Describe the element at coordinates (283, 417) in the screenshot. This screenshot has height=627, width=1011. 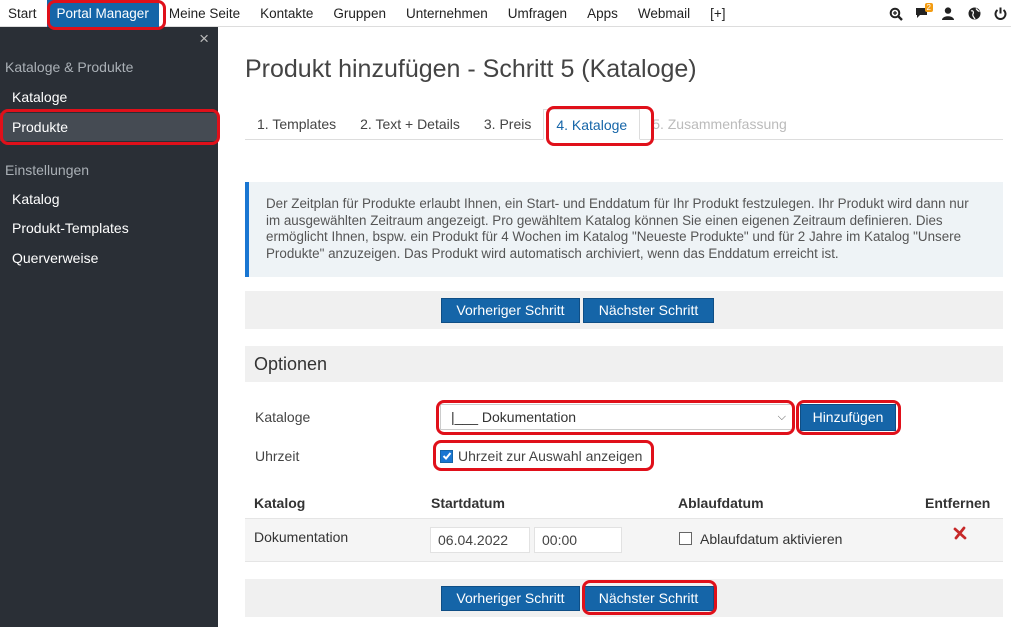
I see `catalog-label: Kataloge` at that location.